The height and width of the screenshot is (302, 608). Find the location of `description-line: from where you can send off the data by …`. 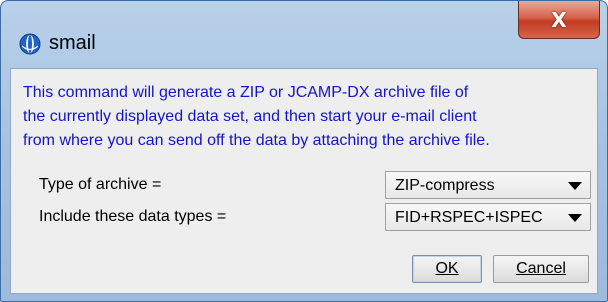

description-line: from where you can send off the data by … is located at coordinates (256, 140).